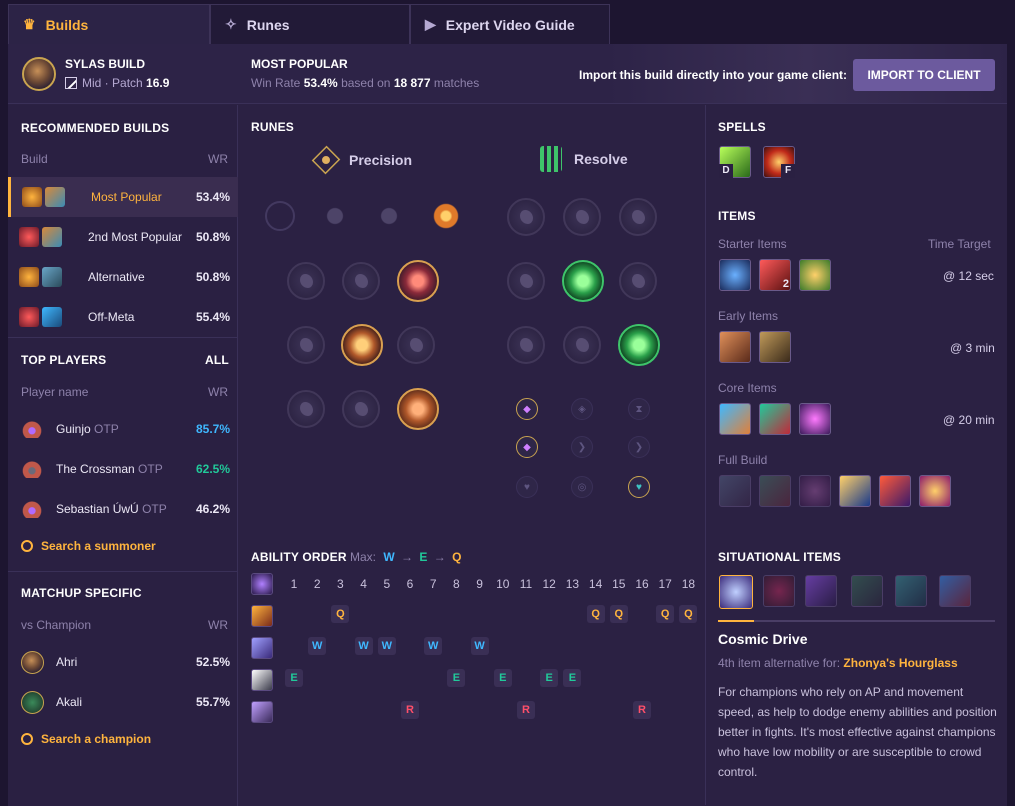 The width and height of the screenshot is (1015, 806). What do you see at coordinates (735, 419) in the screenshot?
I see `core-item-1-icon` at bounding box center [735, 419].